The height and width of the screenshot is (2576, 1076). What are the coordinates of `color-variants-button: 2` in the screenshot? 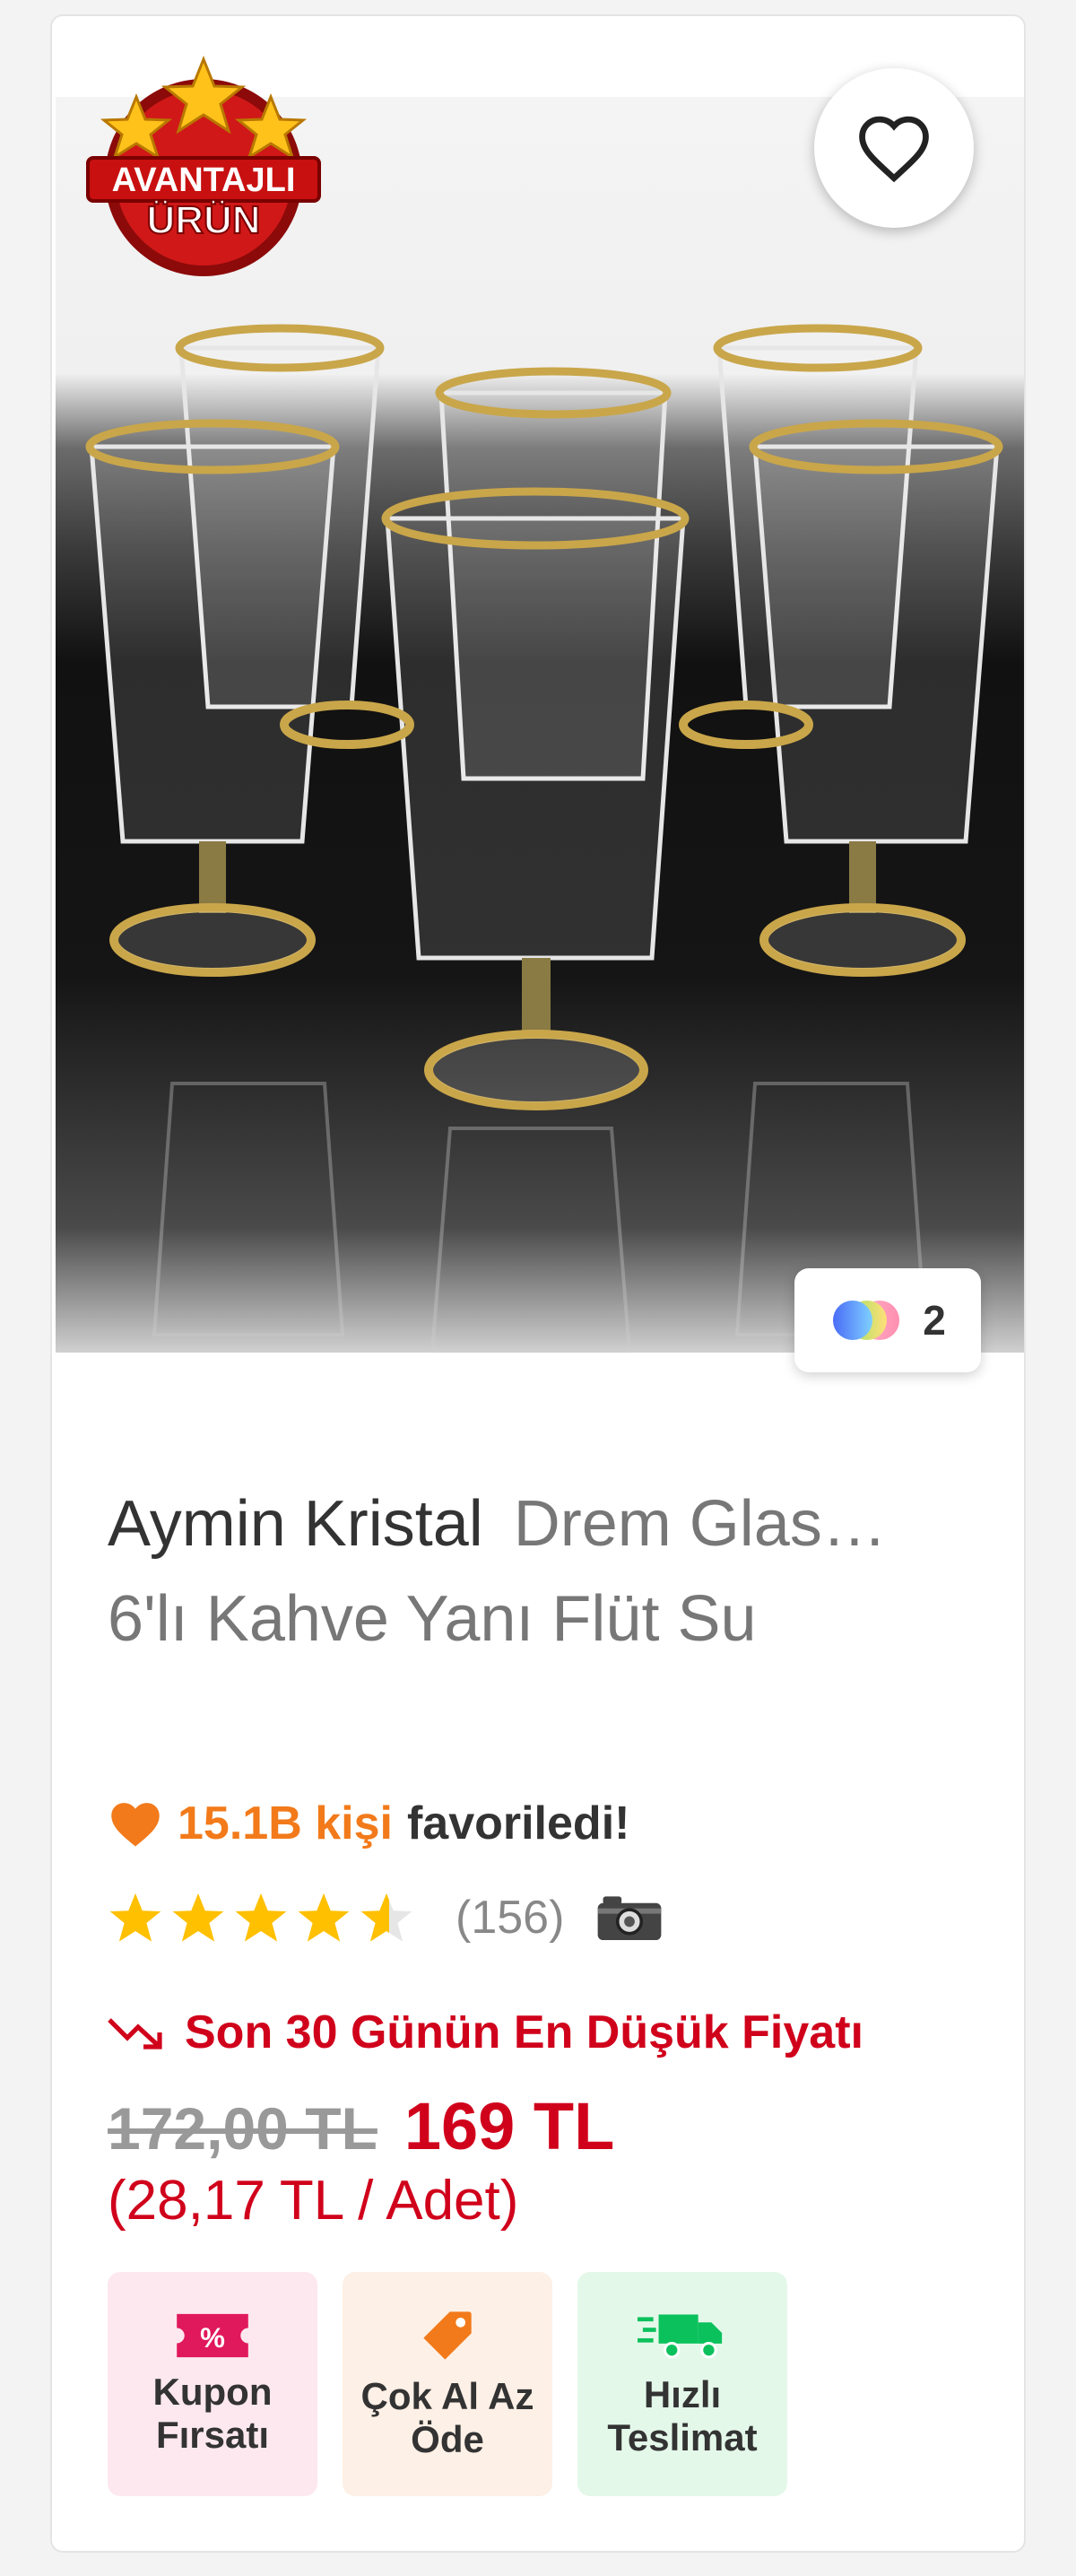 It's located at (887, 1320).